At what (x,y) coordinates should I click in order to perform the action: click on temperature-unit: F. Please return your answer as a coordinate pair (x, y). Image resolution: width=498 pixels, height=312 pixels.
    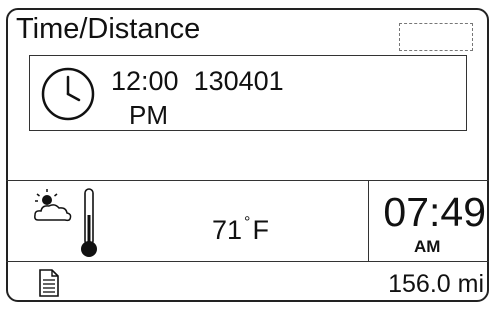
    Looking at the image, I should click on (260, 230).